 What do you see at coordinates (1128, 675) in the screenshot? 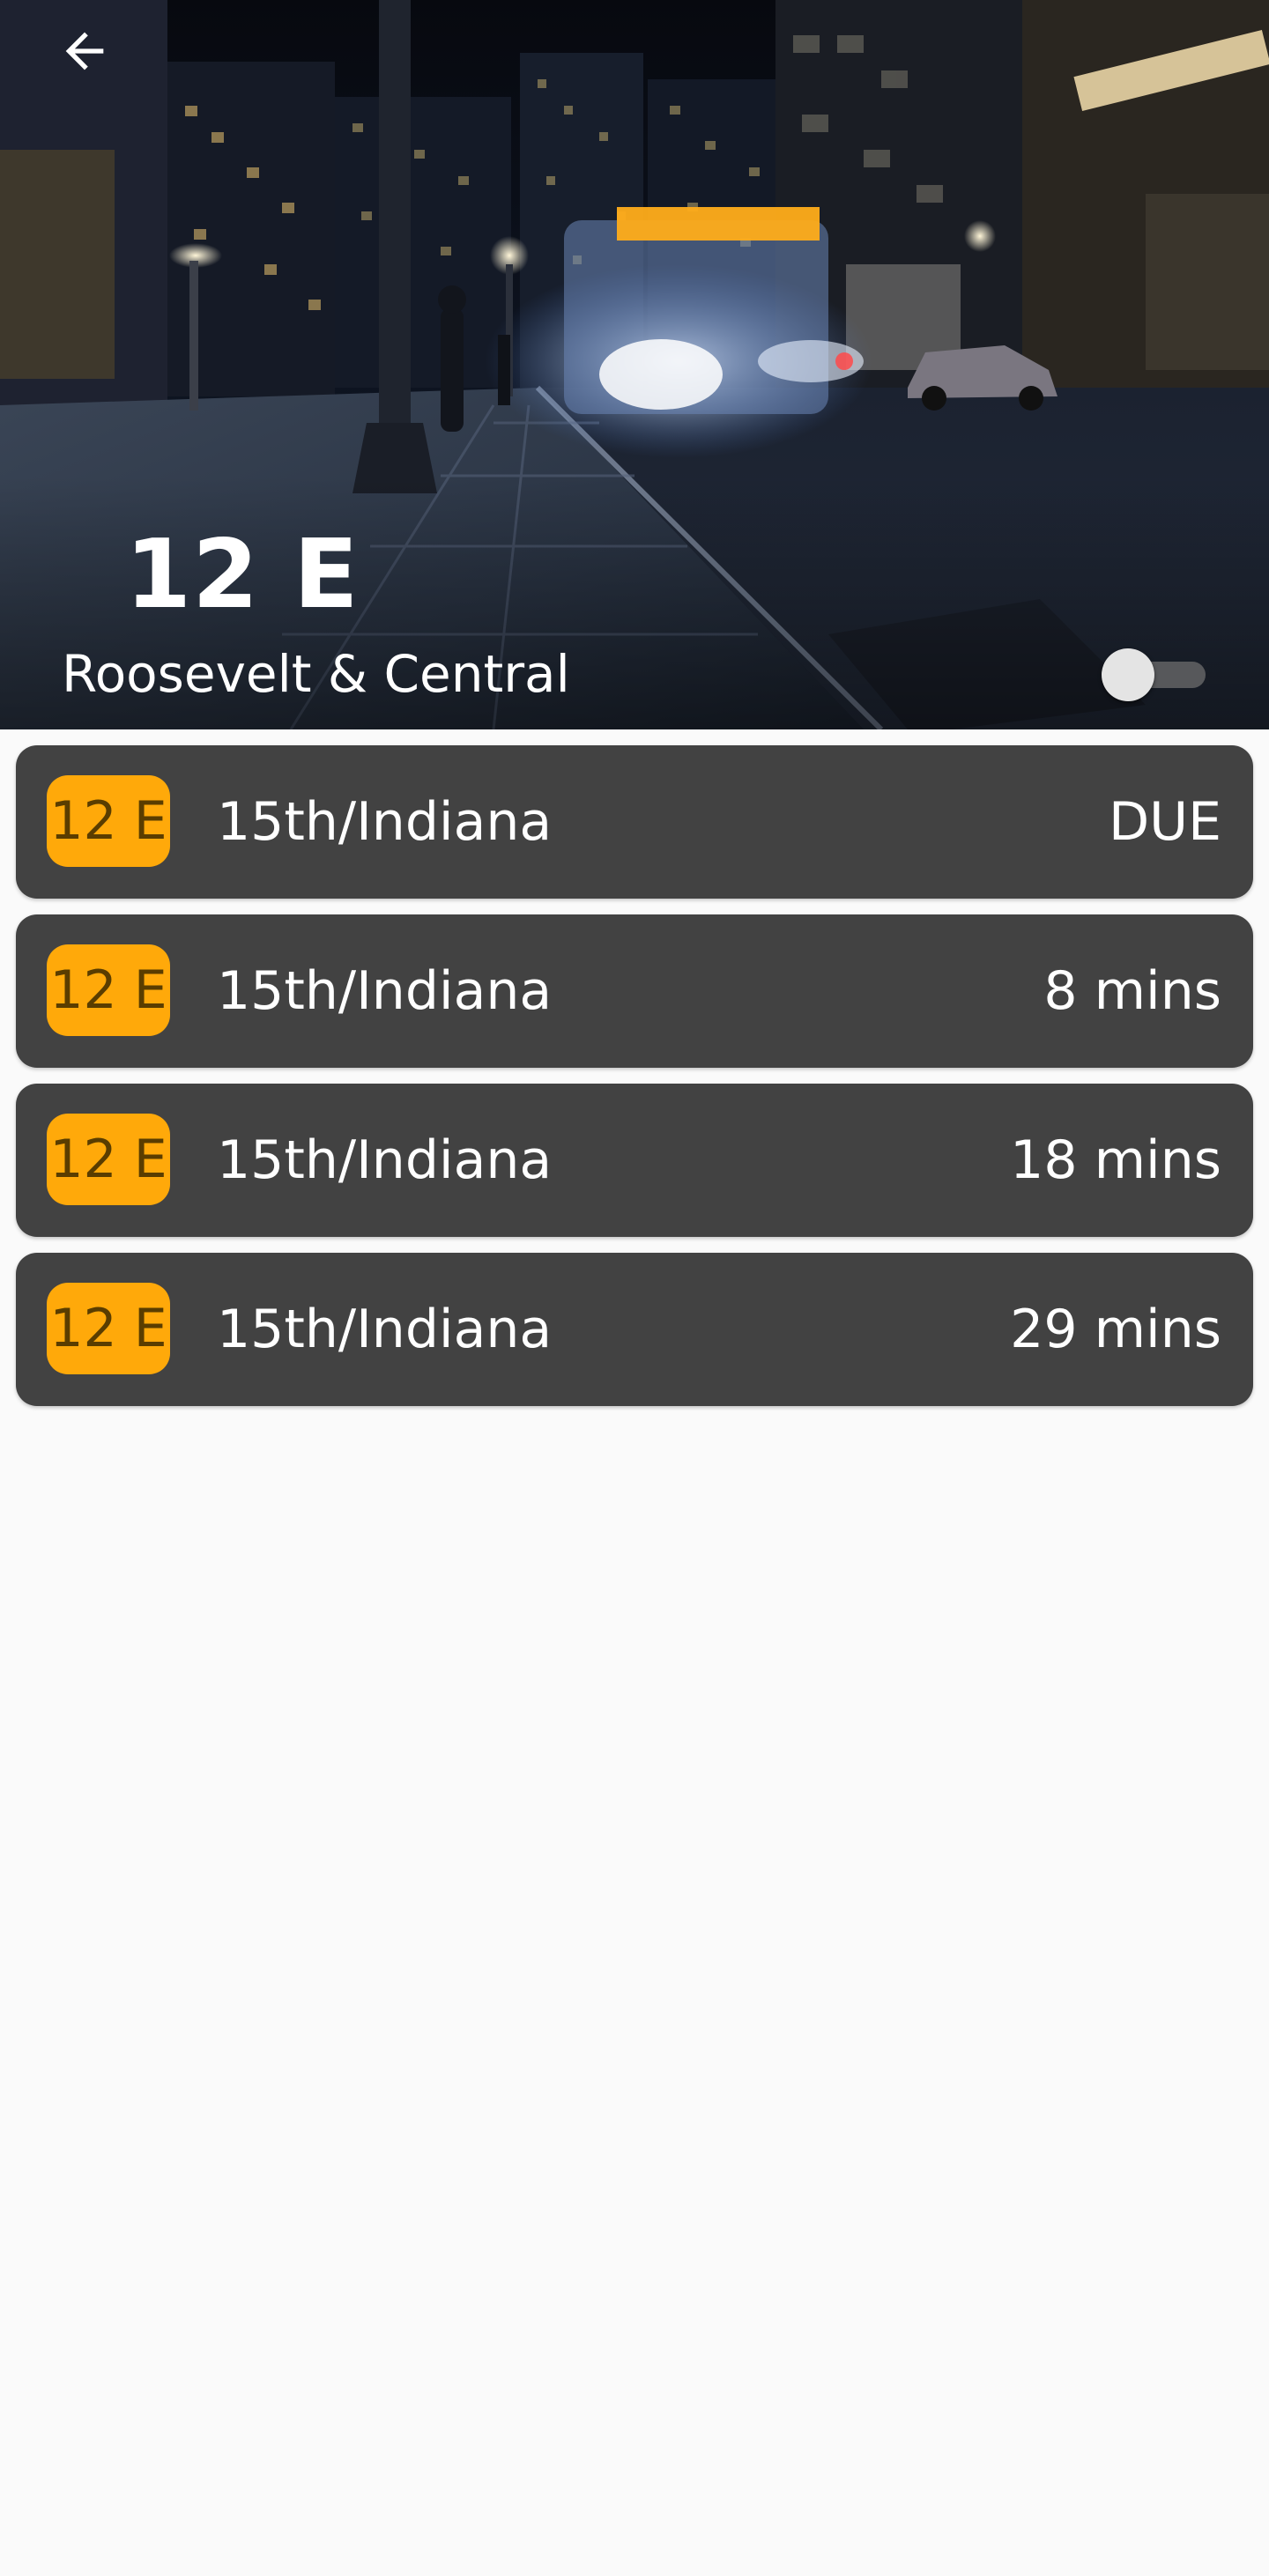
I see `toggle-thumb` at bounding box center [1128, 675].